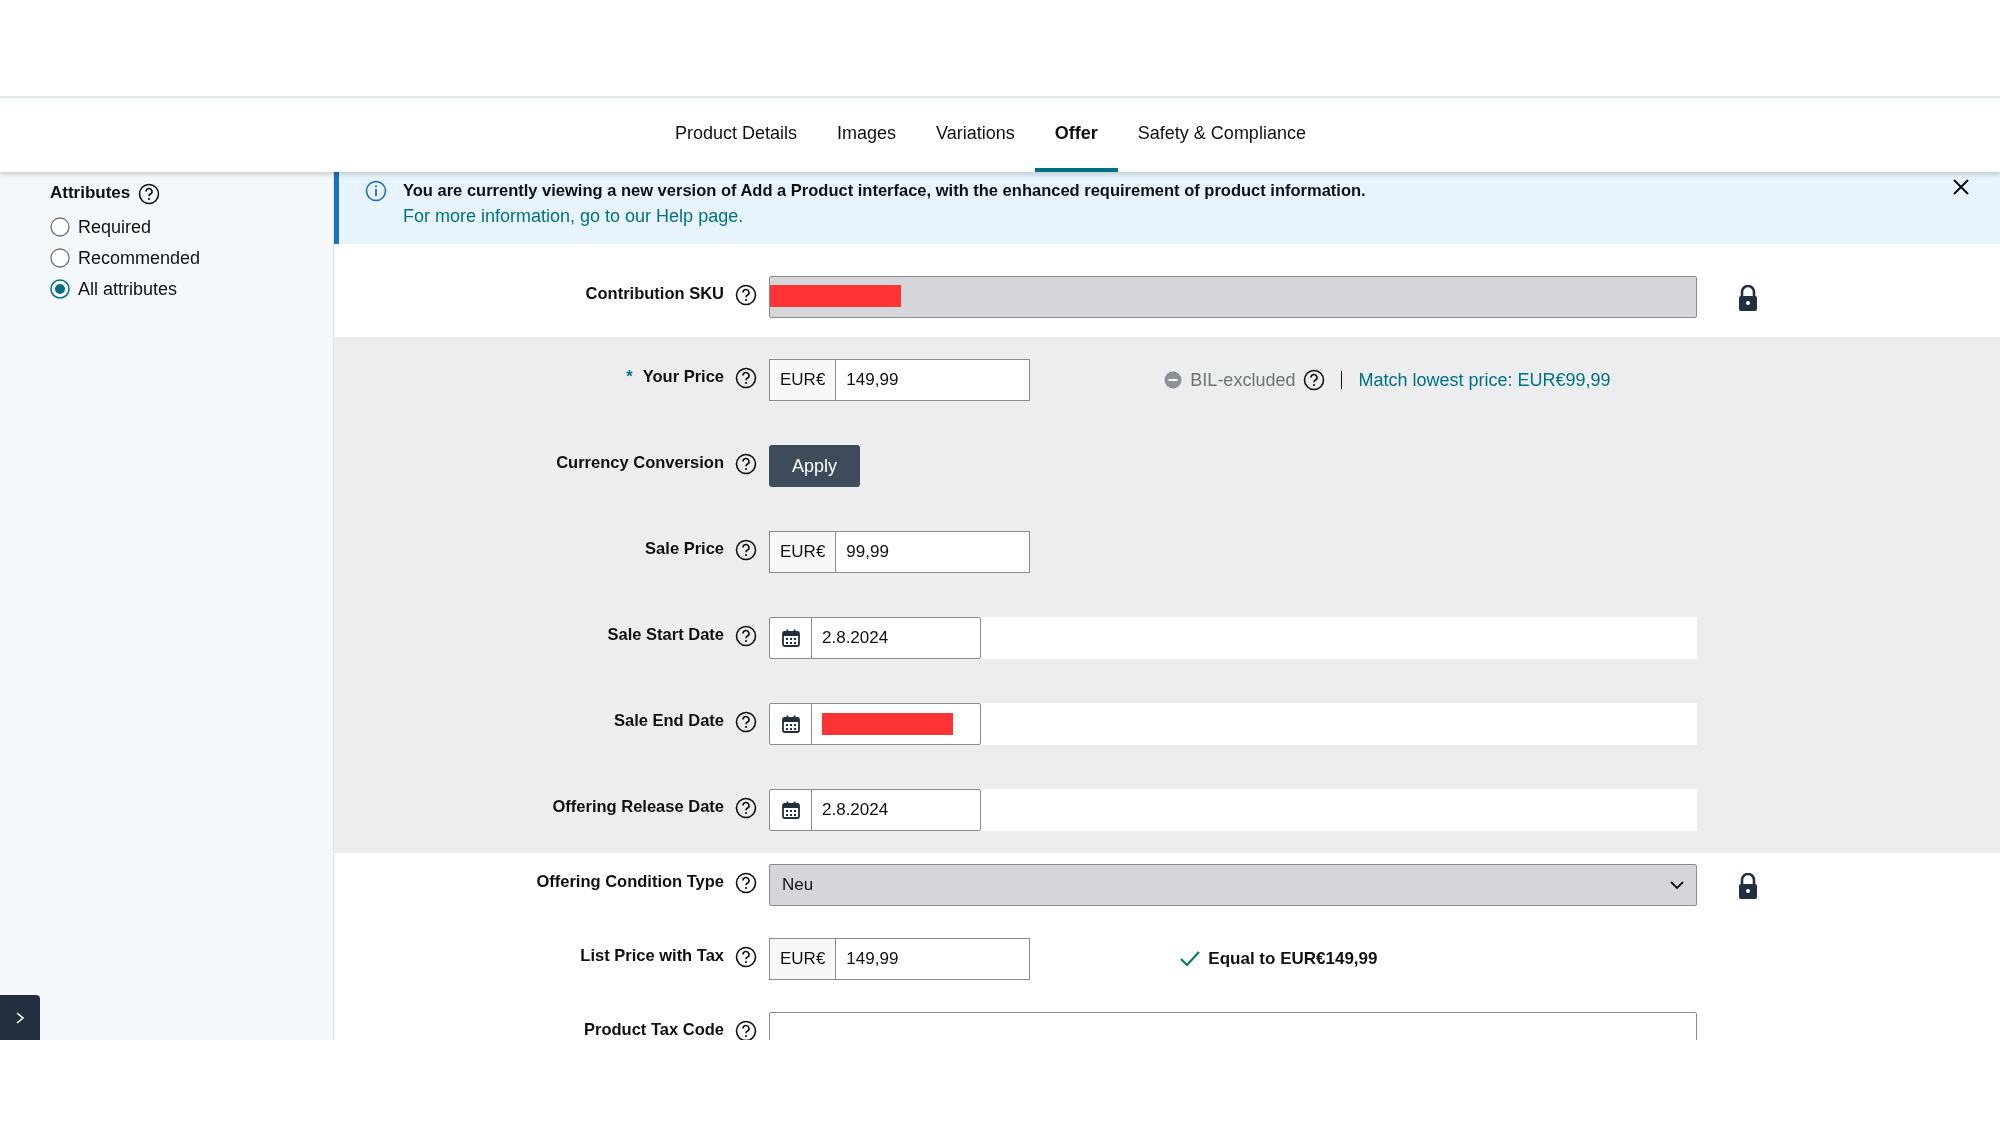 The image size is (2000, 1125). What do you see at coordinates (736, 135) in the screenshot?
I see `tab: Product Details` at bounding box center [736, 135].